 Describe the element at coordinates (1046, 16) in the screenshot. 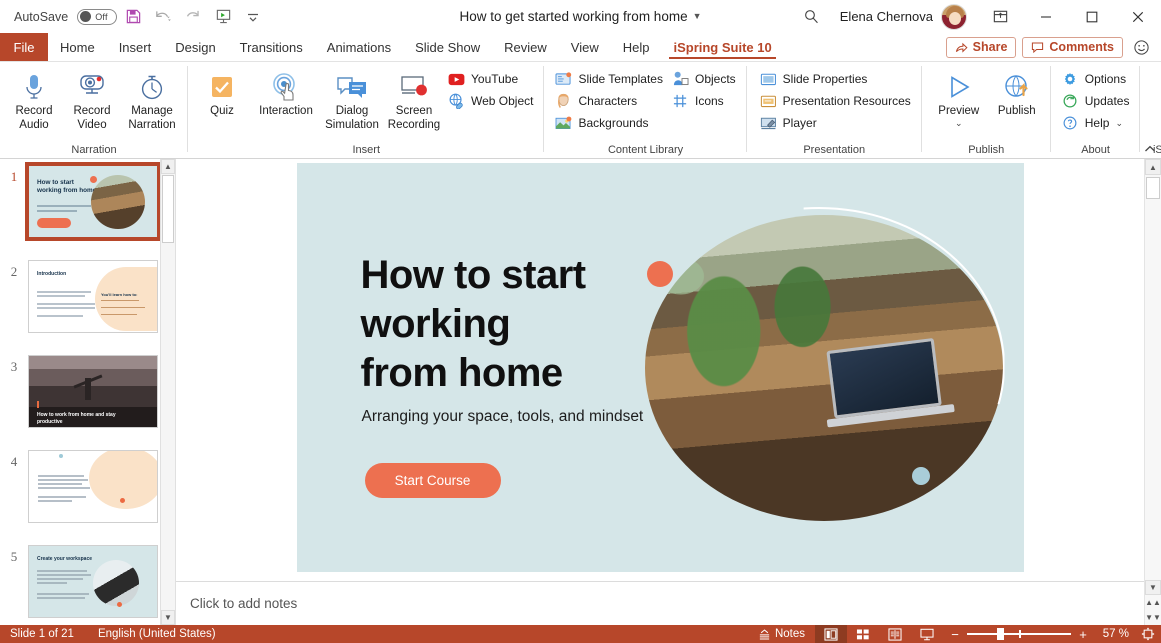

I see `minimize-button` at that location.